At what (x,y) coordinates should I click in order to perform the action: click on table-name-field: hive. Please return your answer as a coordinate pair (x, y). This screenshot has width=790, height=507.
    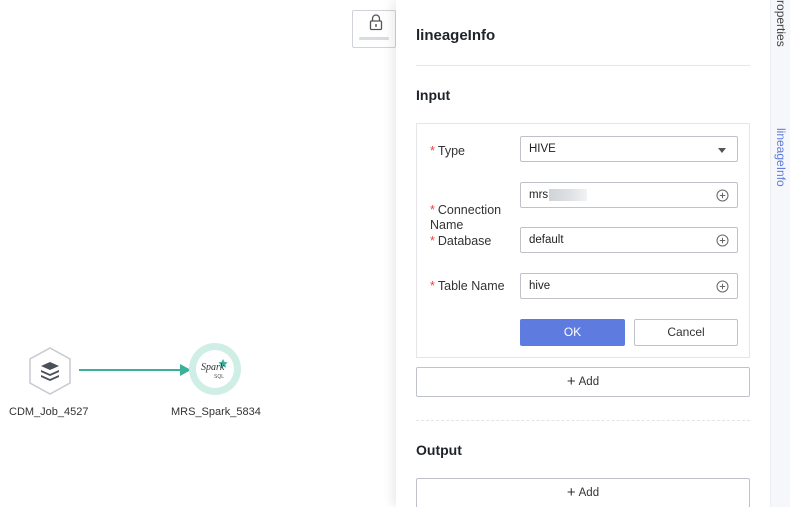
    Looking at the image, I should click on (629, 286).